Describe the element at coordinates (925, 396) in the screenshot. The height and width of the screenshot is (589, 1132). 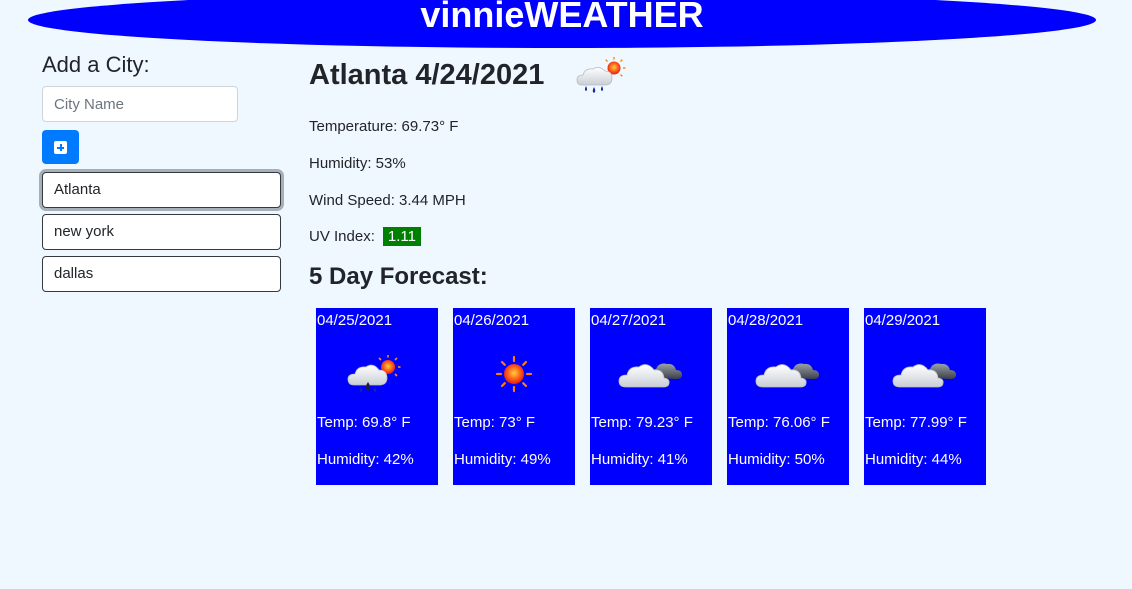
I see `forecast-card: 04/29/2021 Temp: 77.99° F Humidity: 44%` at that location.